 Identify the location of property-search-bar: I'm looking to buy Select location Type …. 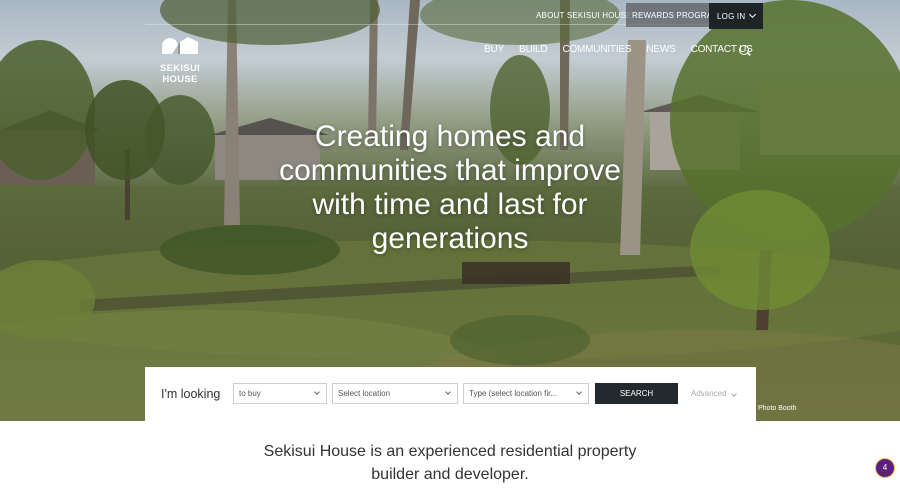
(450, 394).